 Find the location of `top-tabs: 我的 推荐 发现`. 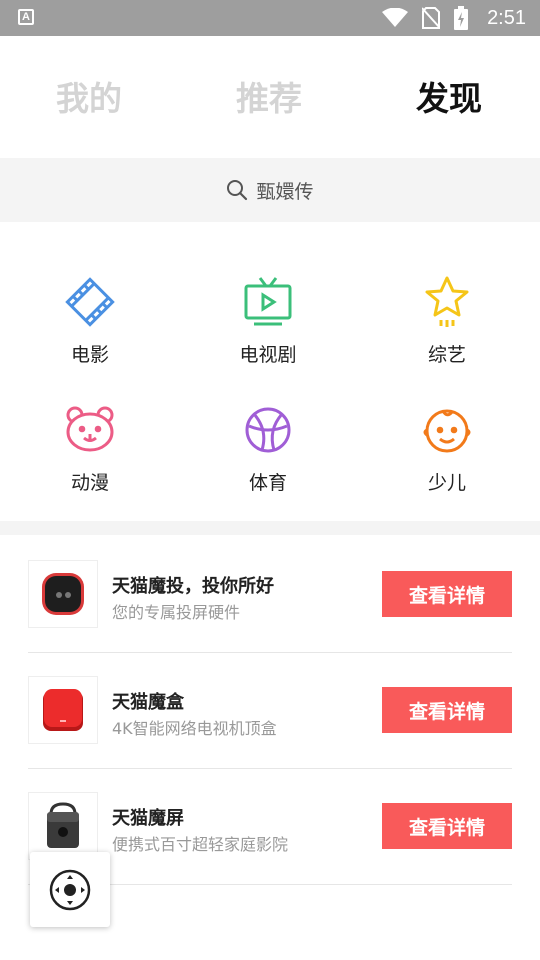

top-tabs: 我的 推荐 发现 is located at coordinates (270, 97).